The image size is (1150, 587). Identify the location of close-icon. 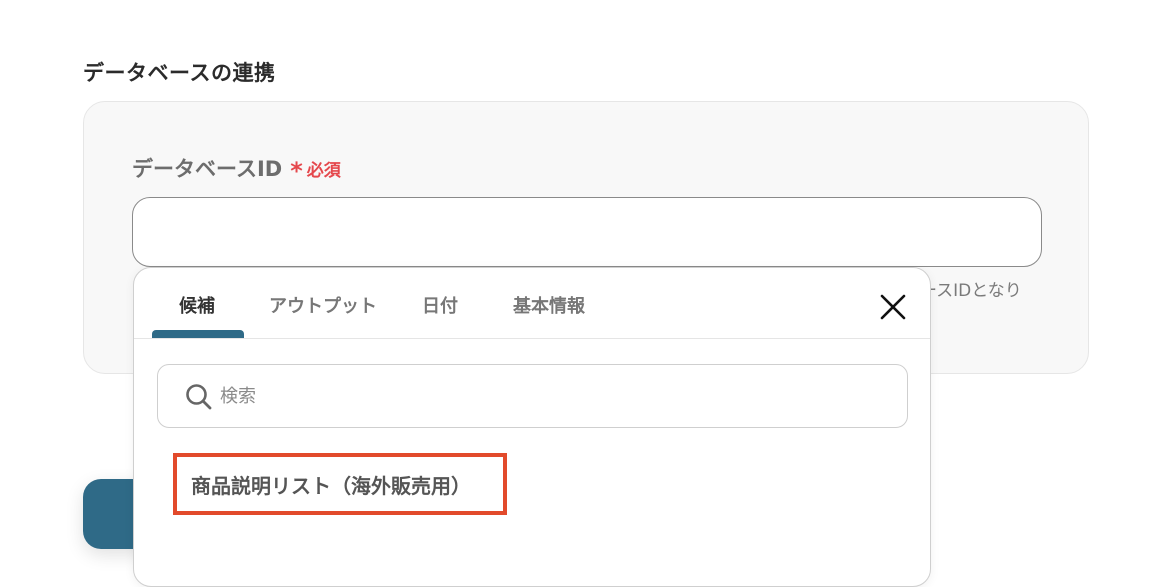
(893, 307).